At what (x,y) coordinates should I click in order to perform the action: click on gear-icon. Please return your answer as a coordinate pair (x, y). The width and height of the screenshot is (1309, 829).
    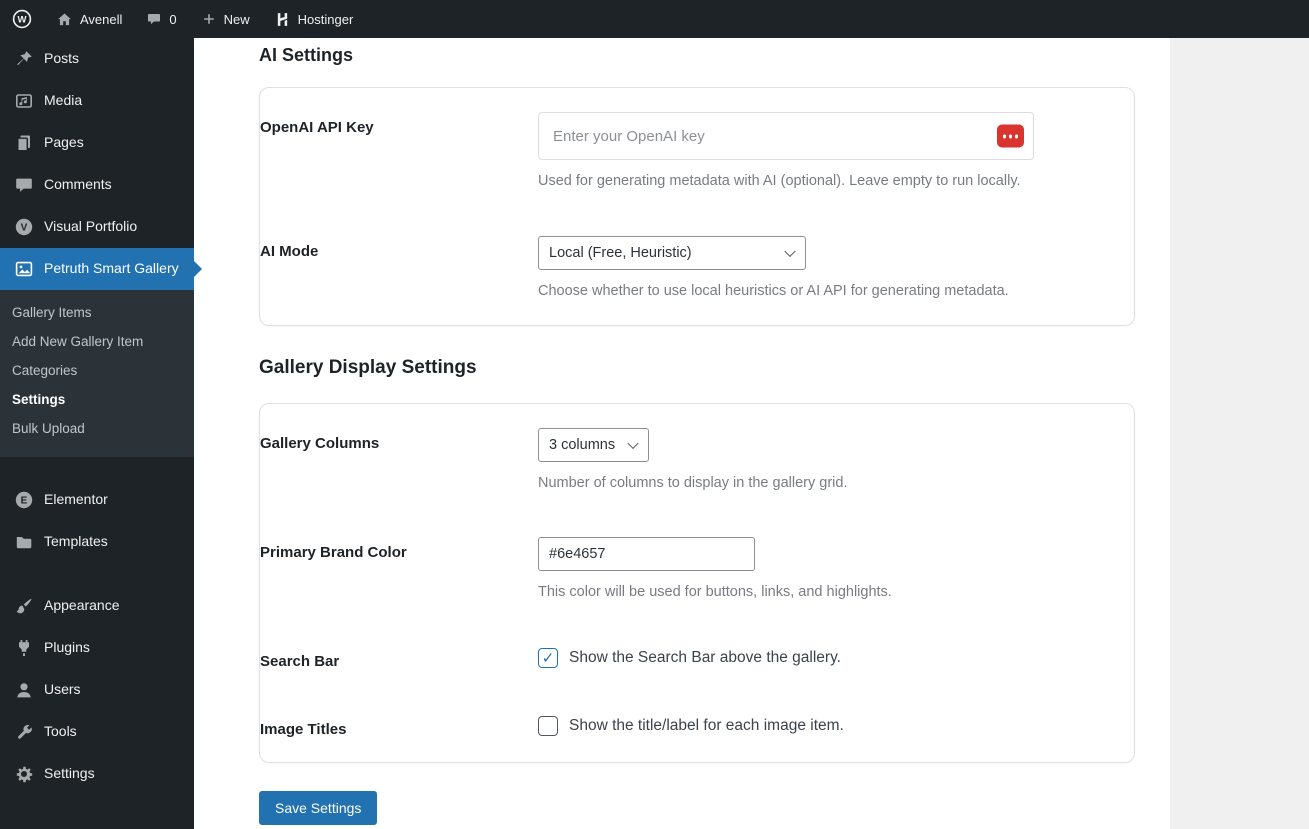
    Looking at the image, I should click on (24, 774).